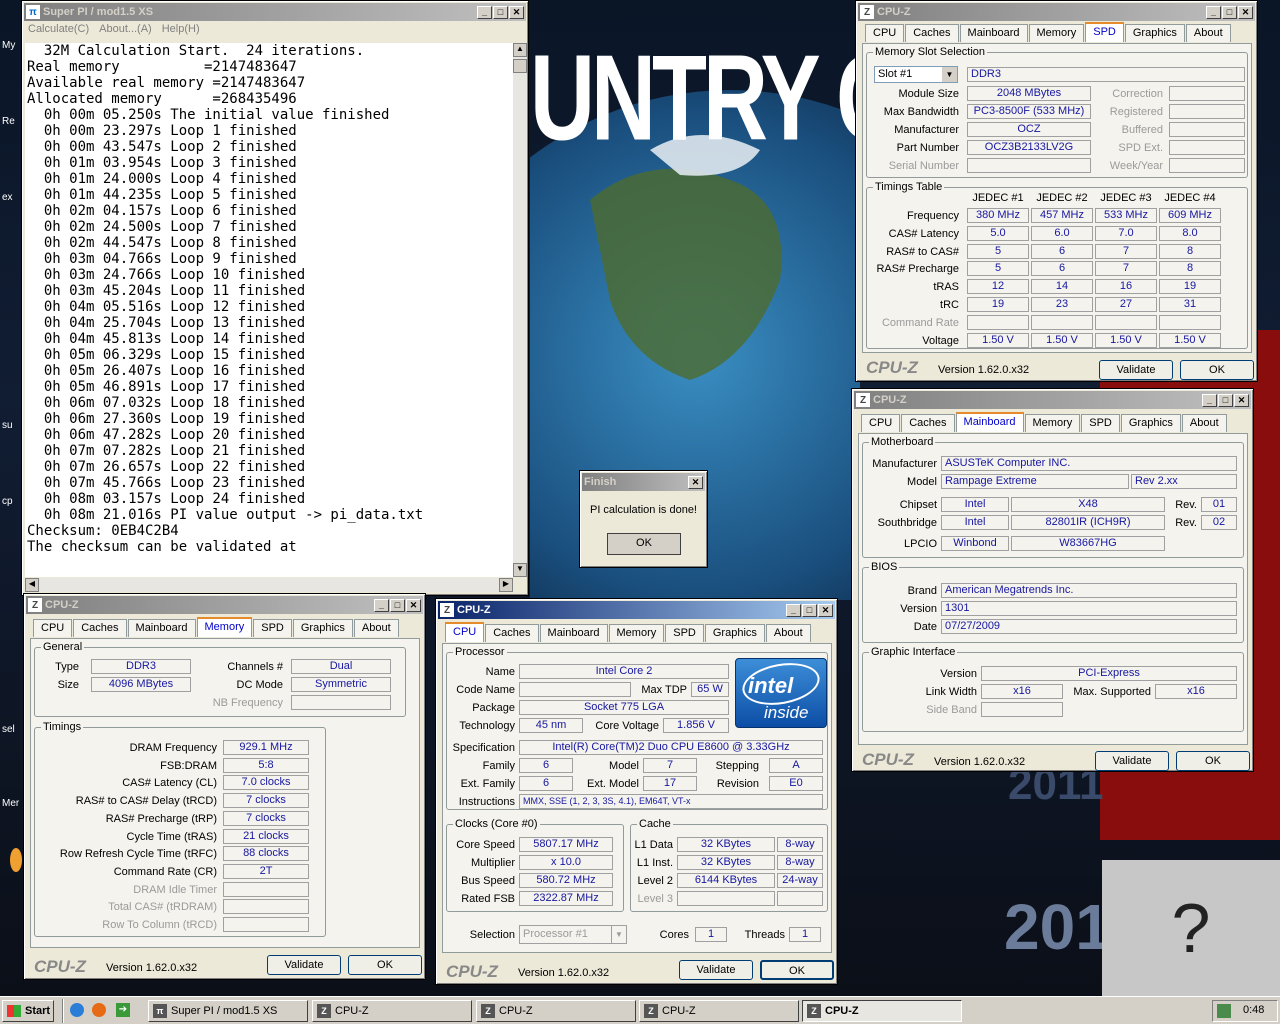  I want to click on taskbar-button: π Super PI / mod1.5 XS, so click(228, 1011).